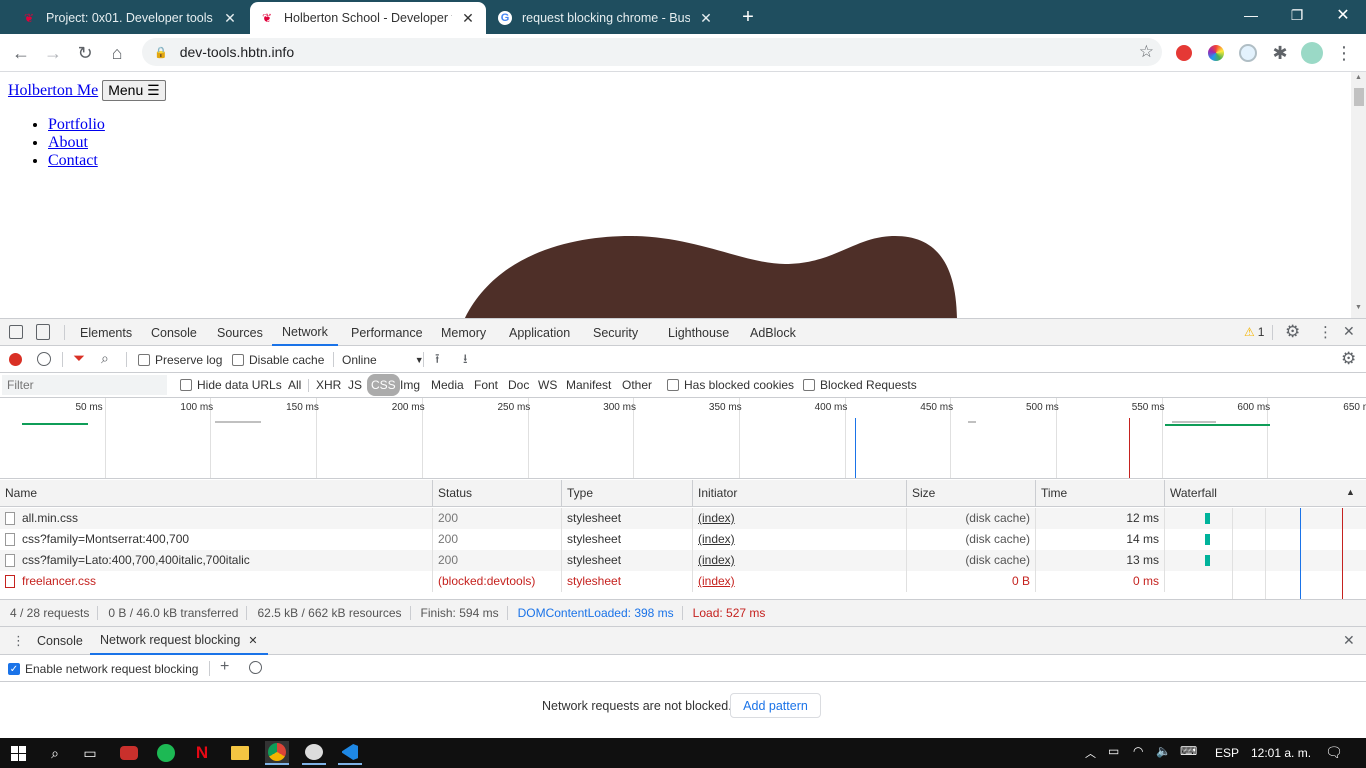  Describe the element at coordinates (18, 753) in the screenshot. I see `windows-start-icon` at that location.